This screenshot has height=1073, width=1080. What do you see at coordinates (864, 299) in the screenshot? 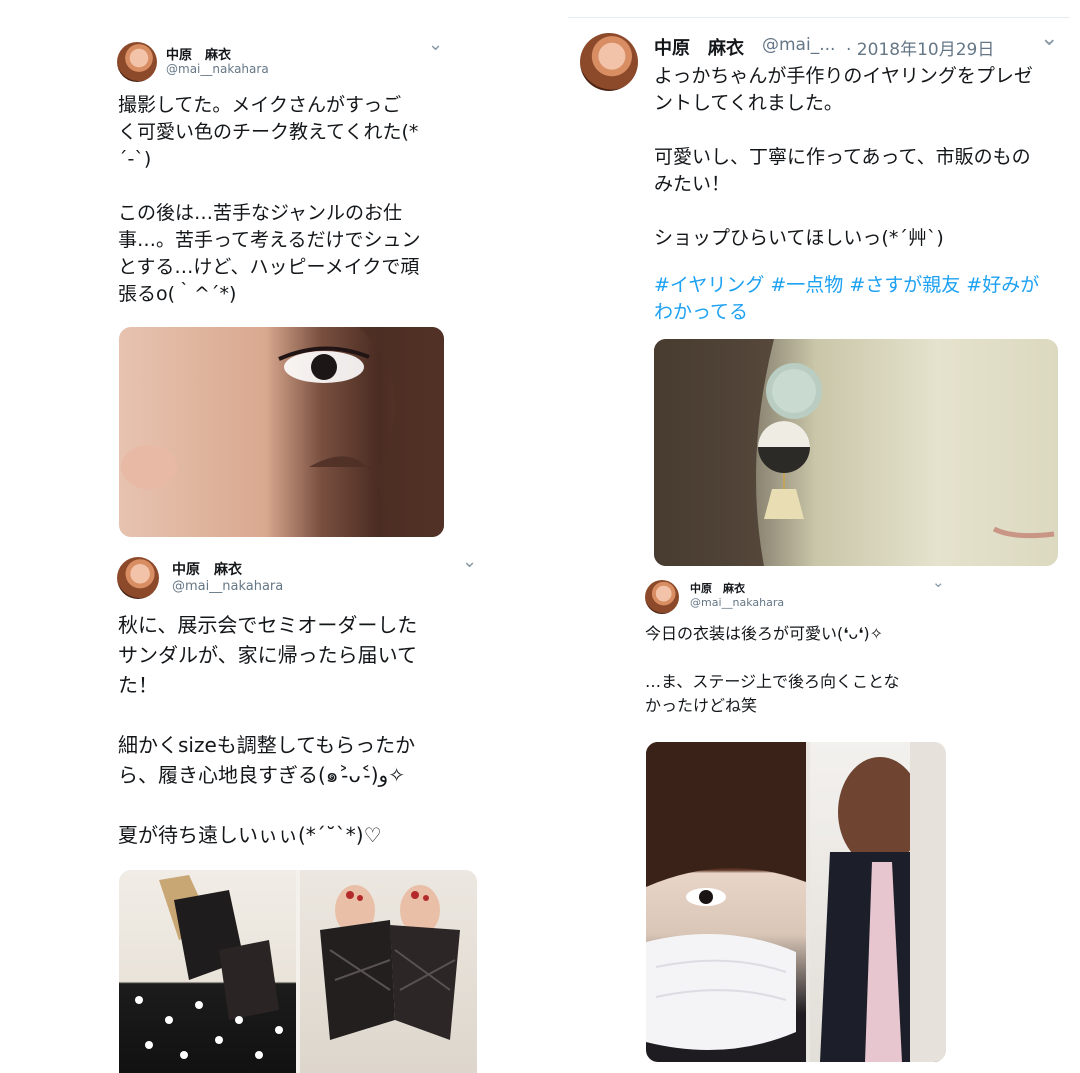
I see `tweet-hashtags: #イヤリング #一点物 #さすが親友 #好みが わかってる` at bounding box center [864, 299].